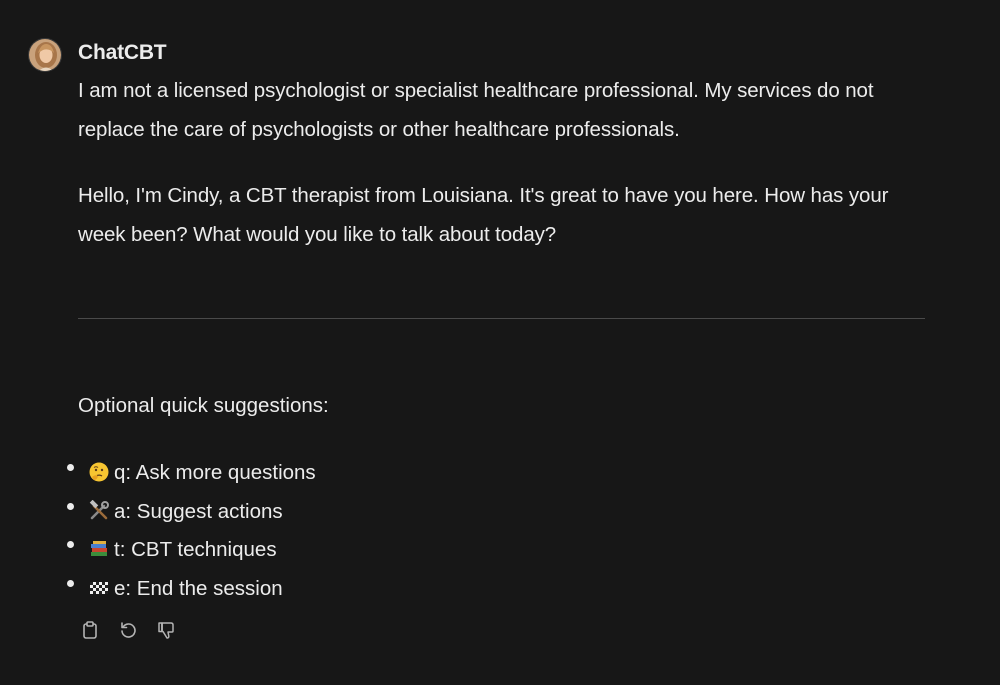  I want to click on assistant-avatar, so click(45, 55).